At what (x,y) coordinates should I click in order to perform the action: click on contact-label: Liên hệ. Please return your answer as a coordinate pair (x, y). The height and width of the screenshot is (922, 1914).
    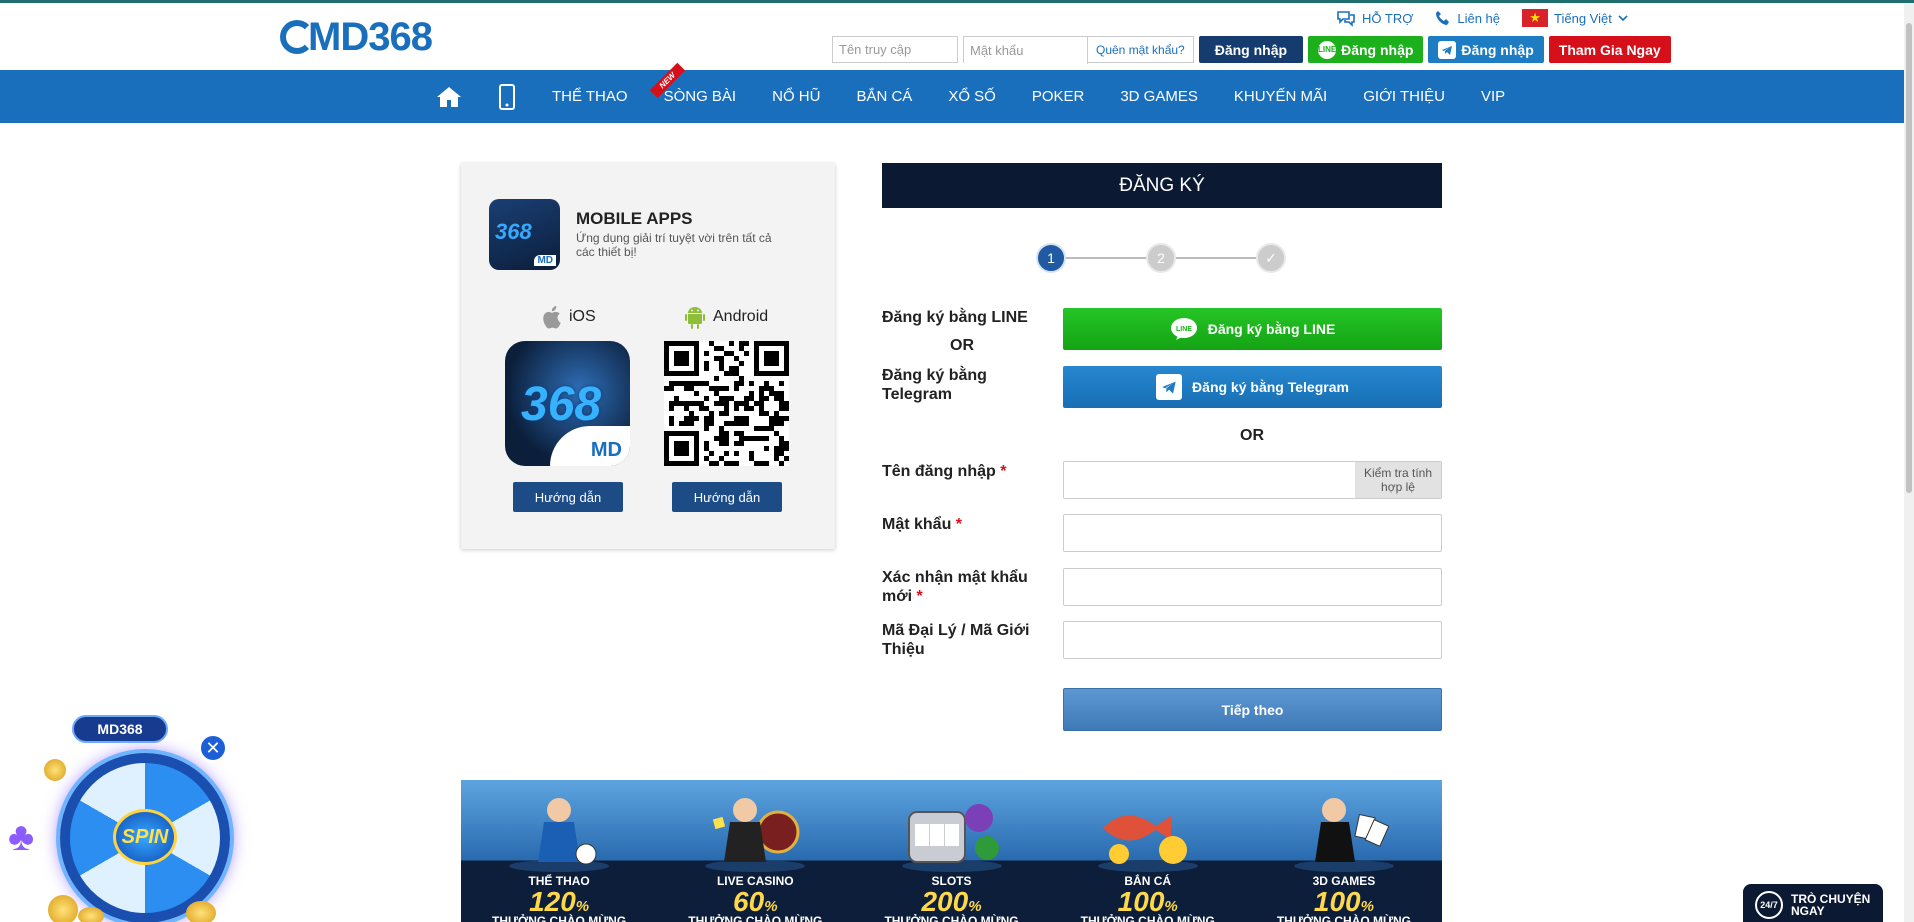
    Looking at the image, I should click on (1479, 18).